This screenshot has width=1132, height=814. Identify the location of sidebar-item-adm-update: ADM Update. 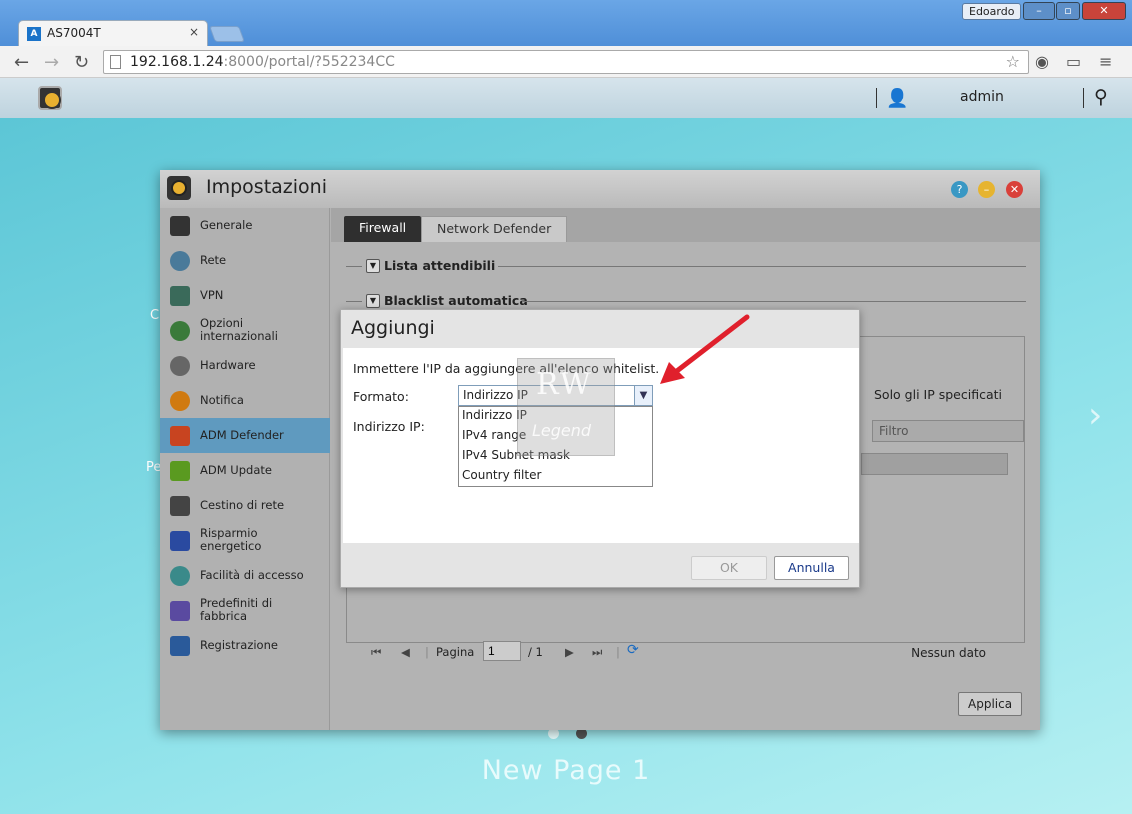
(245, 470).